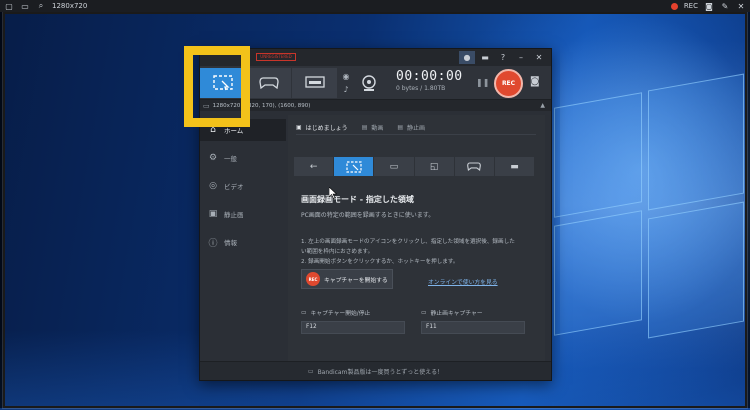 The width and height of the screenshot is (750, 410). I want to click on folder-icon: ▬, so click(485, 57).